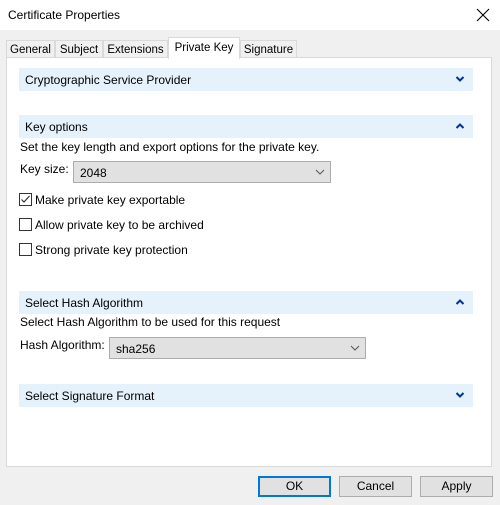 Image resolution: width=500 pixels, height=505 pixels. Describe the element at coordinates (237, 348) in the screenshot. I see `hash-algorithm-select: sha256` at that location.